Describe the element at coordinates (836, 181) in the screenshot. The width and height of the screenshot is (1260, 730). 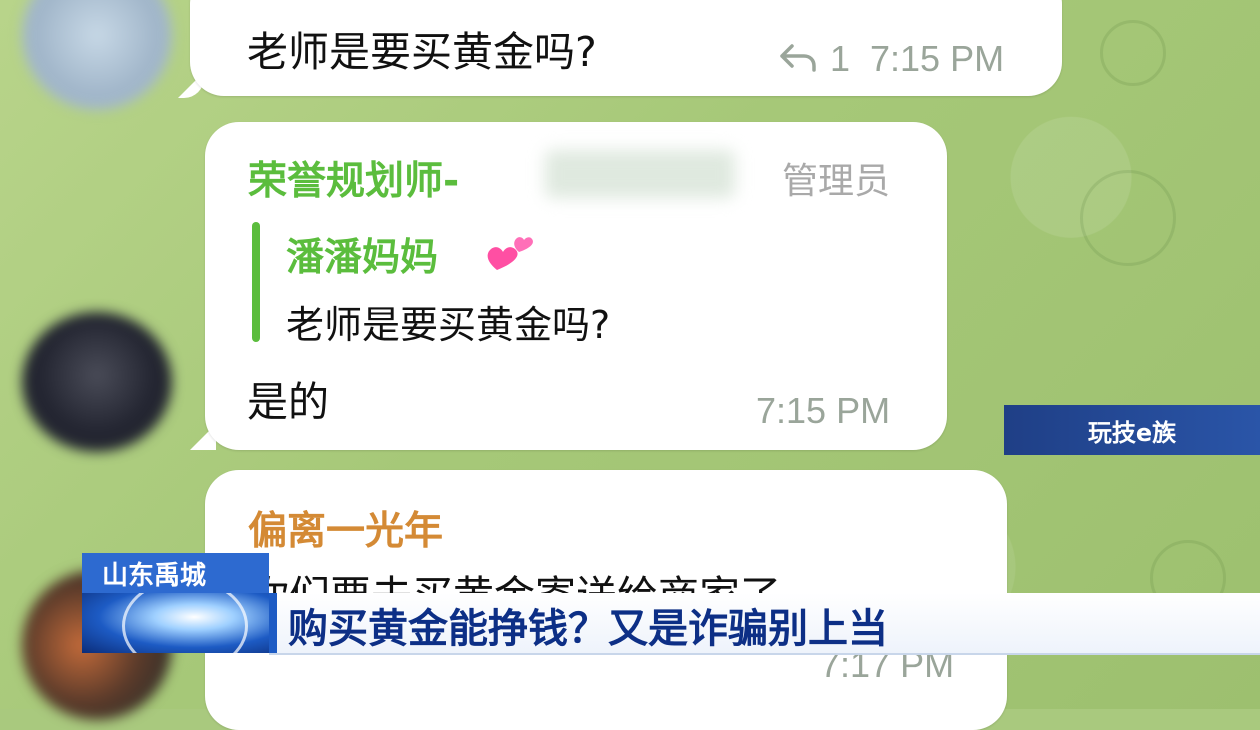
I see `admin-badge: 管理员` at that location.